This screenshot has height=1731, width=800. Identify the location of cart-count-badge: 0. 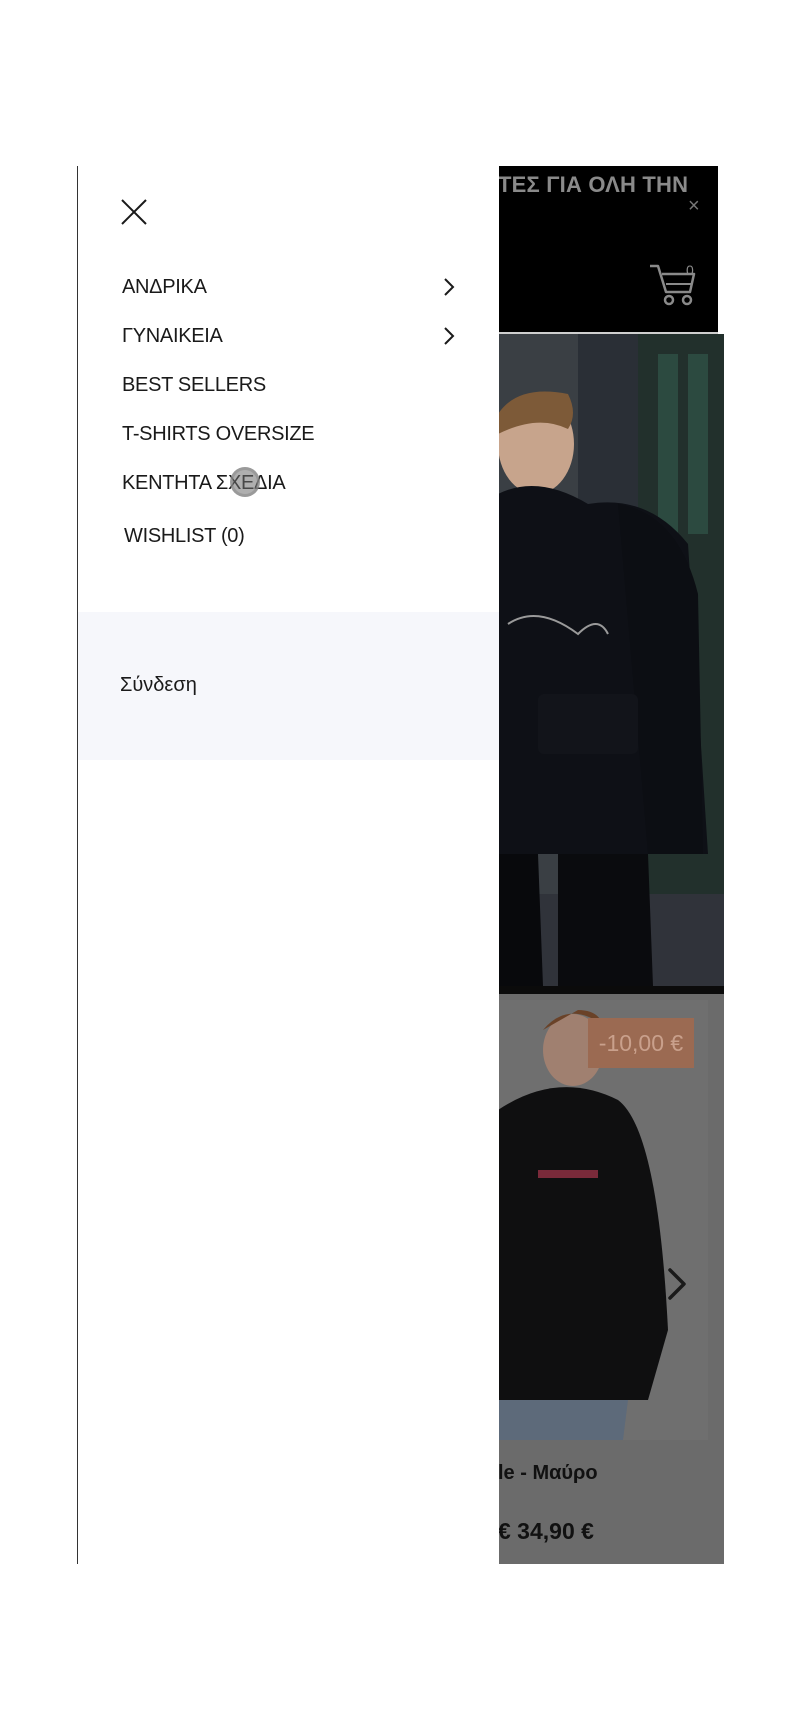
(690, 270).